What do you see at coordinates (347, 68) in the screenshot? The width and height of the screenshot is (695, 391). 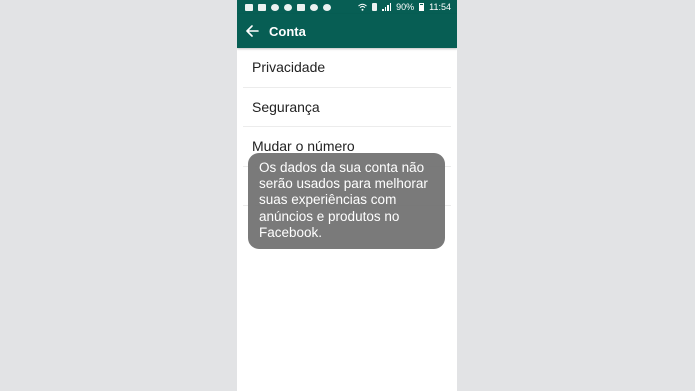 I see `settings-item-privacy: Privacidade` at bounding box center [347, 68].